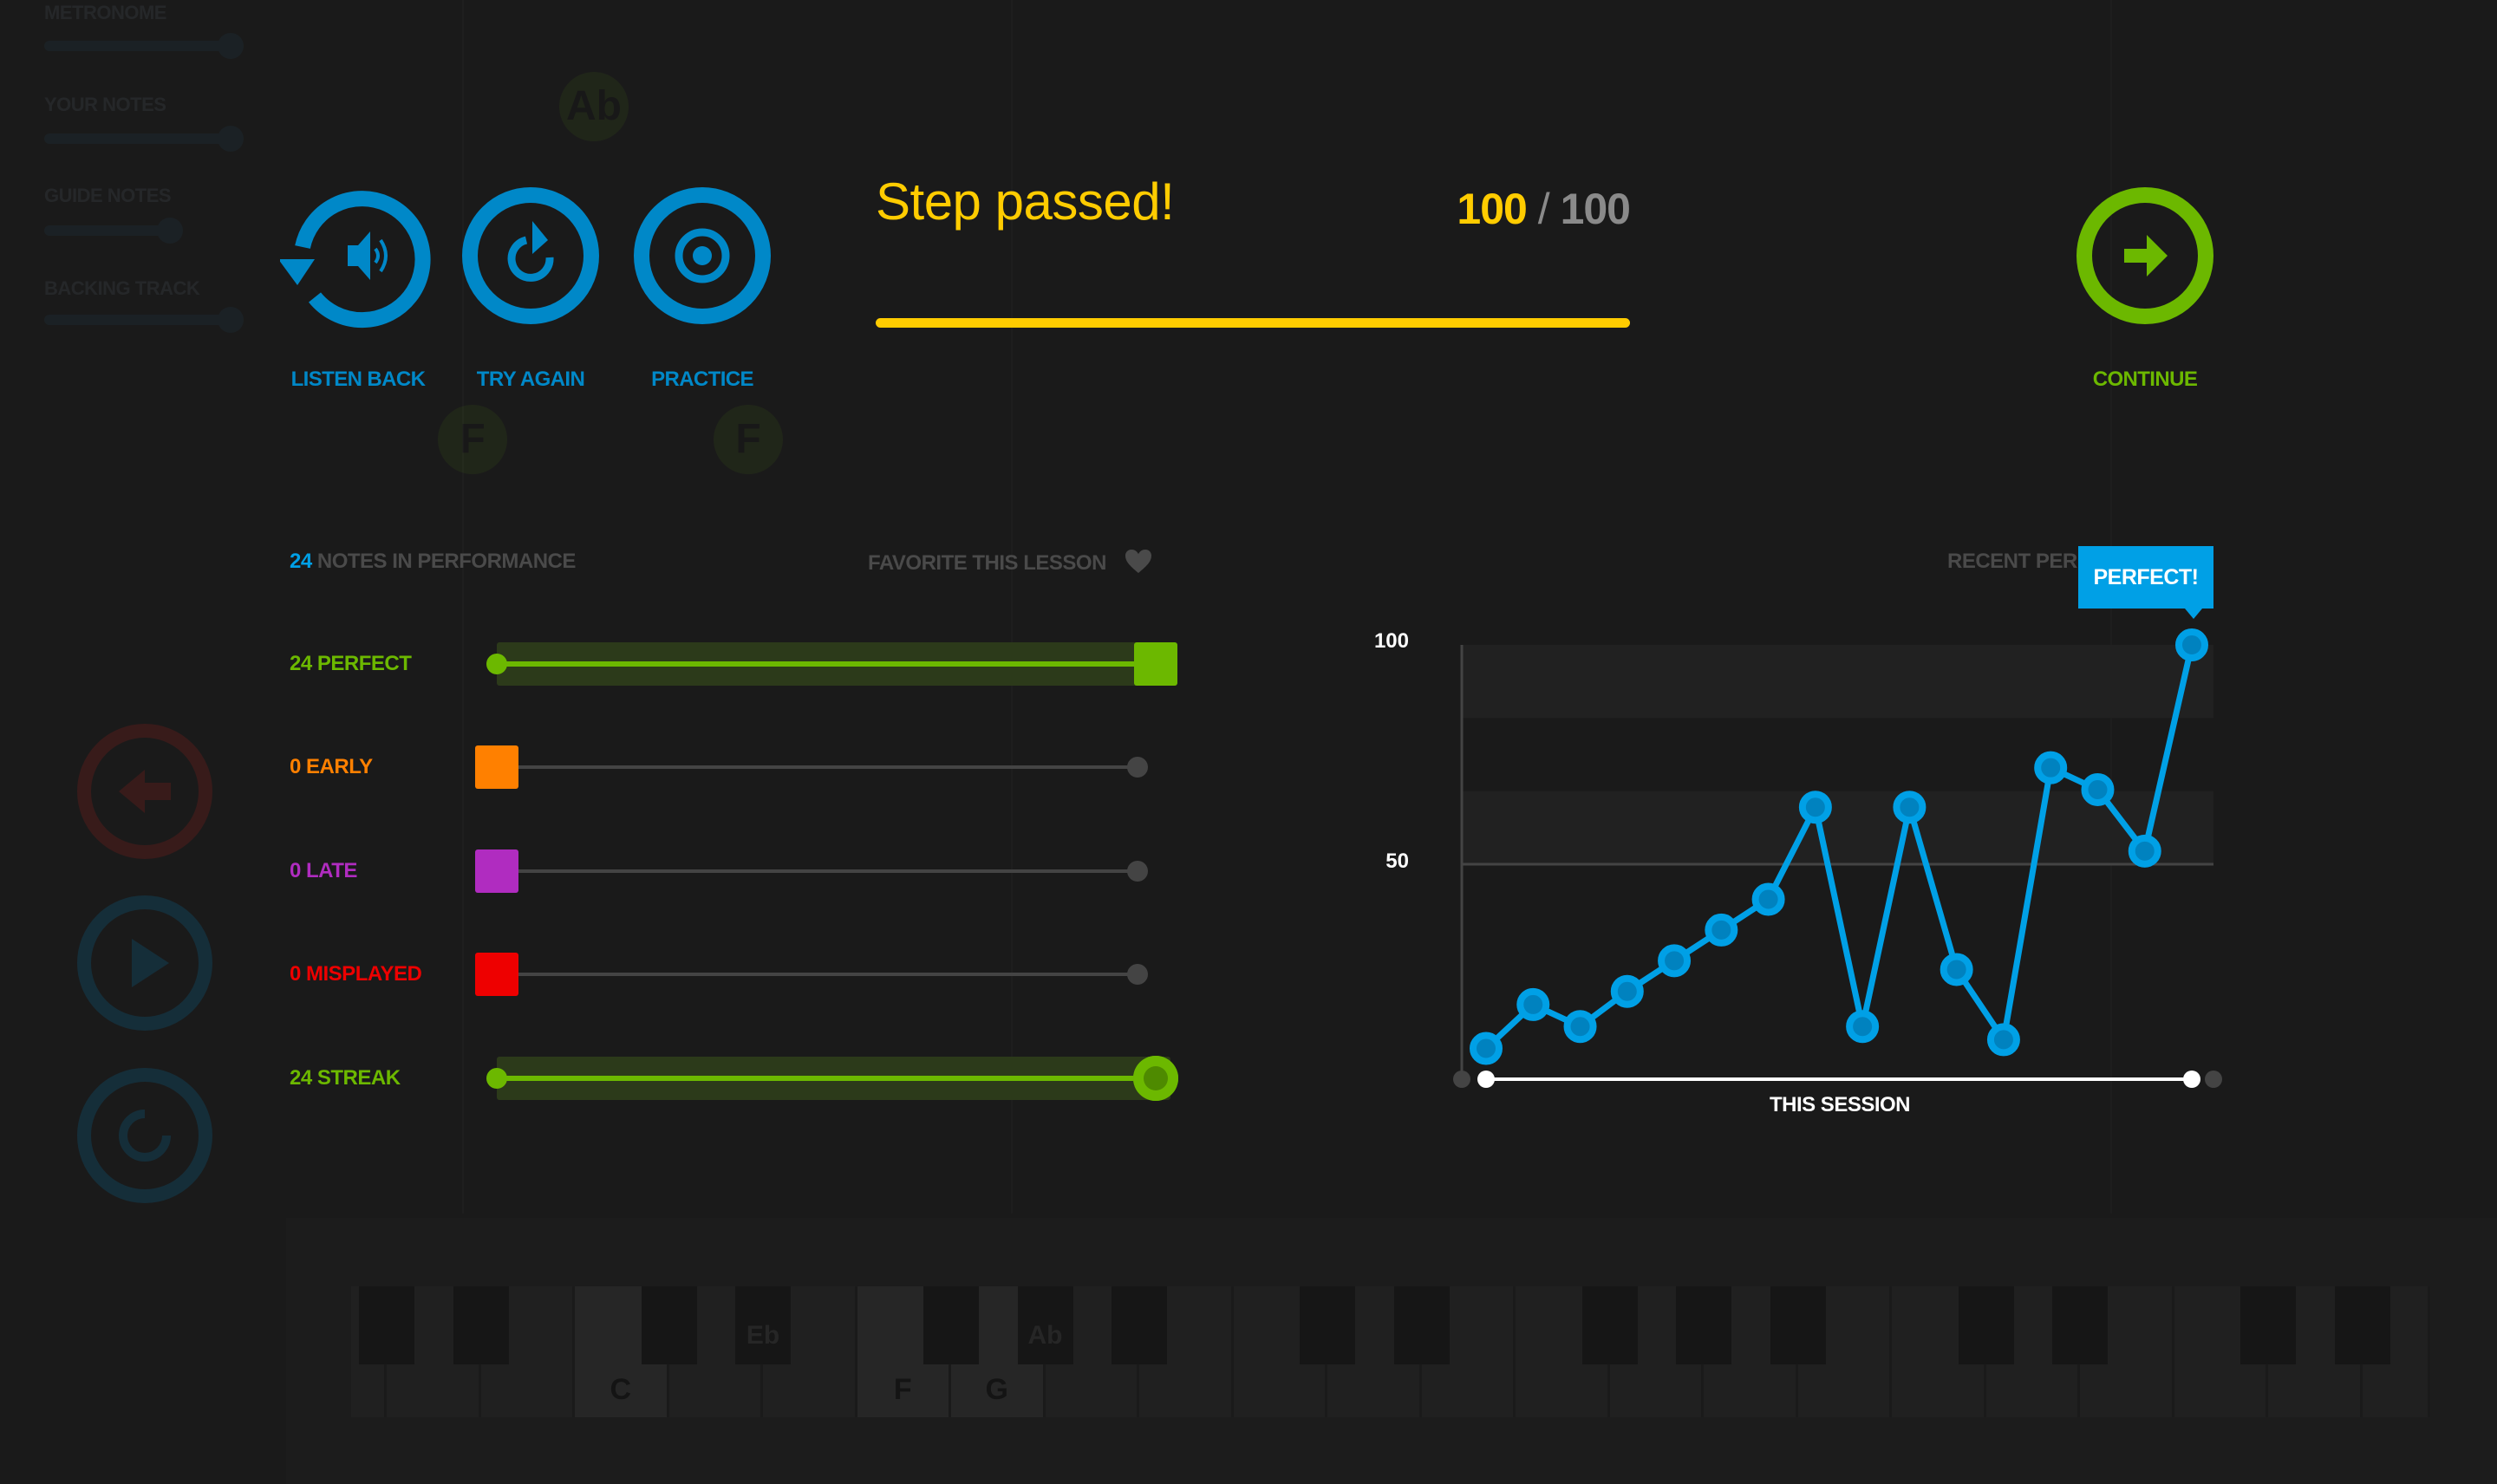 The width and height of the screenshot is (2497, 1484). Describe the element at coordinates (763, 1335) in the screenshot. I see `key-label: Eb` at that location.